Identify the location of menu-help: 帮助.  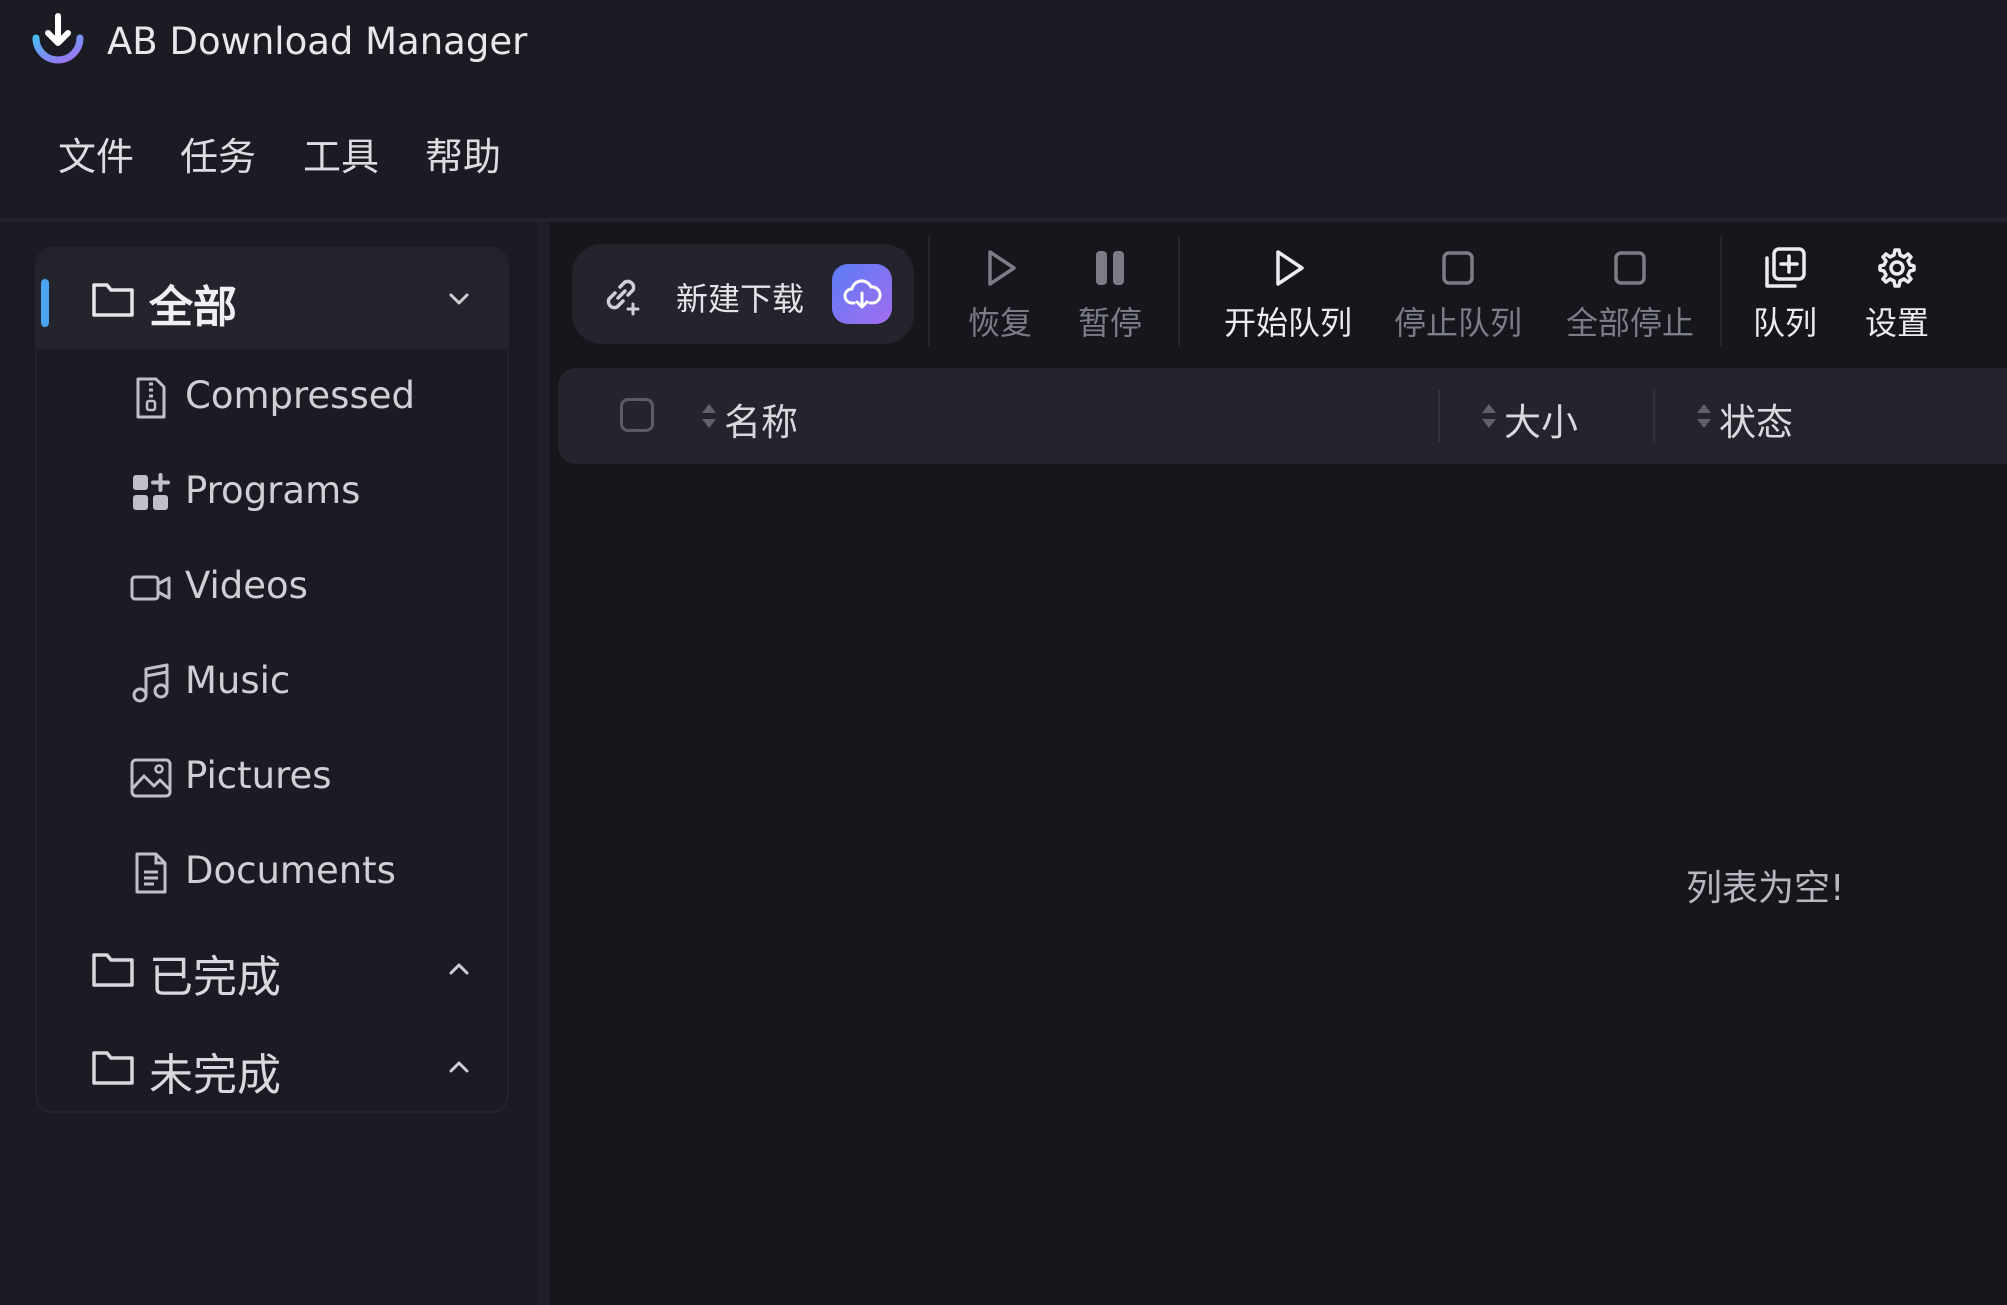
(463, 153).